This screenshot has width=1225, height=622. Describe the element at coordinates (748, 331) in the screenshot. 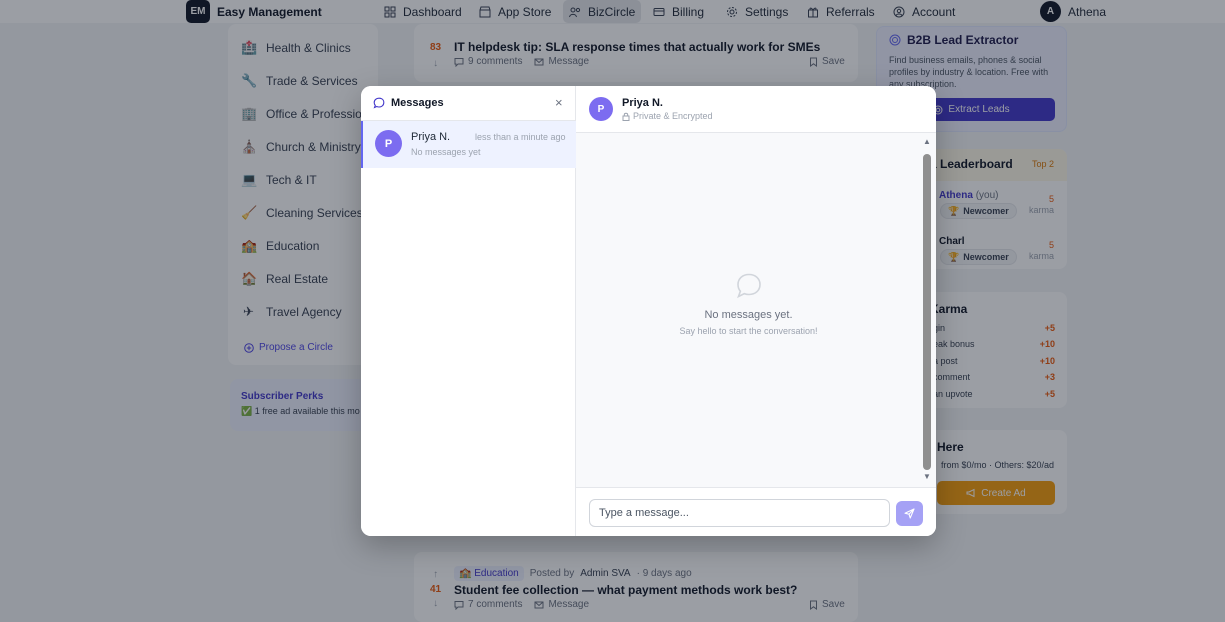

I see `empty-subtitle: Say hello to start the conversation!` at that location.